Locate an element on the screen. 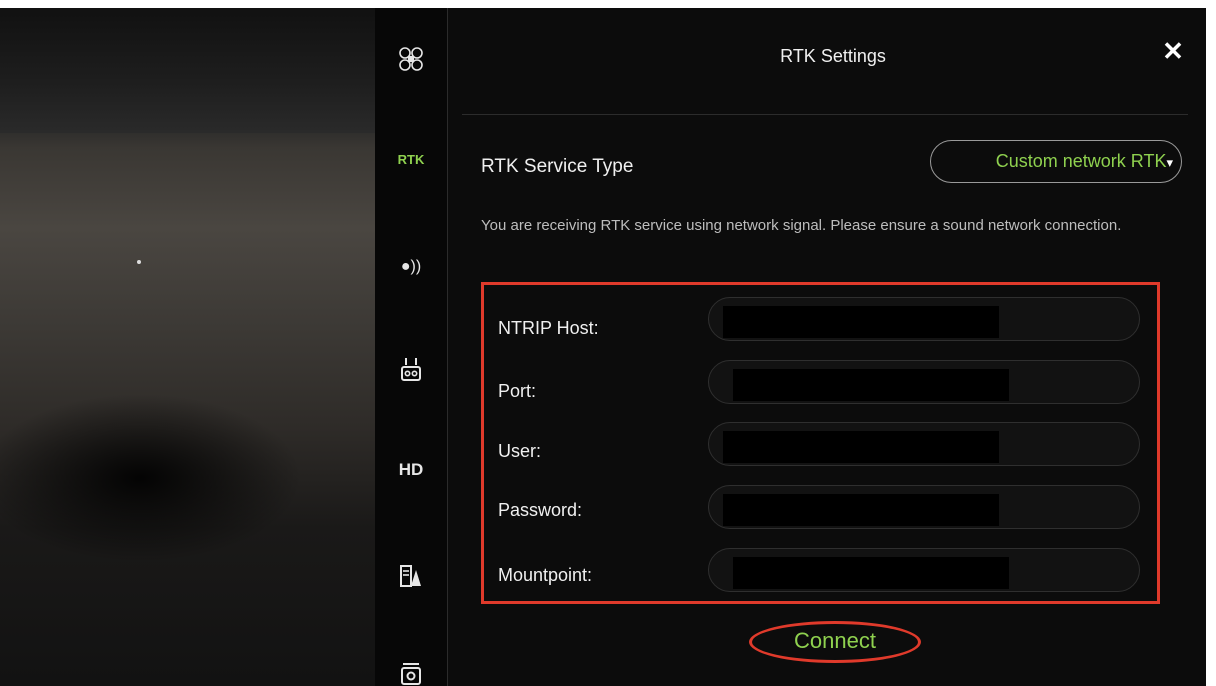  camera-icon is located at coordinates (411, 674).